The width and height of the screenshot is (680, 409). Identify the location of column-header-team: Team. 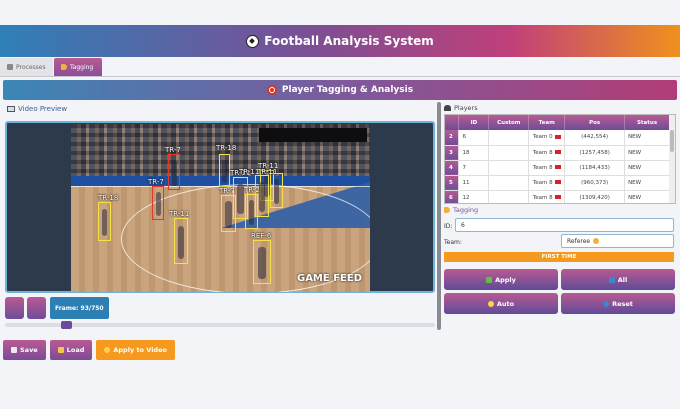
(547, 122).